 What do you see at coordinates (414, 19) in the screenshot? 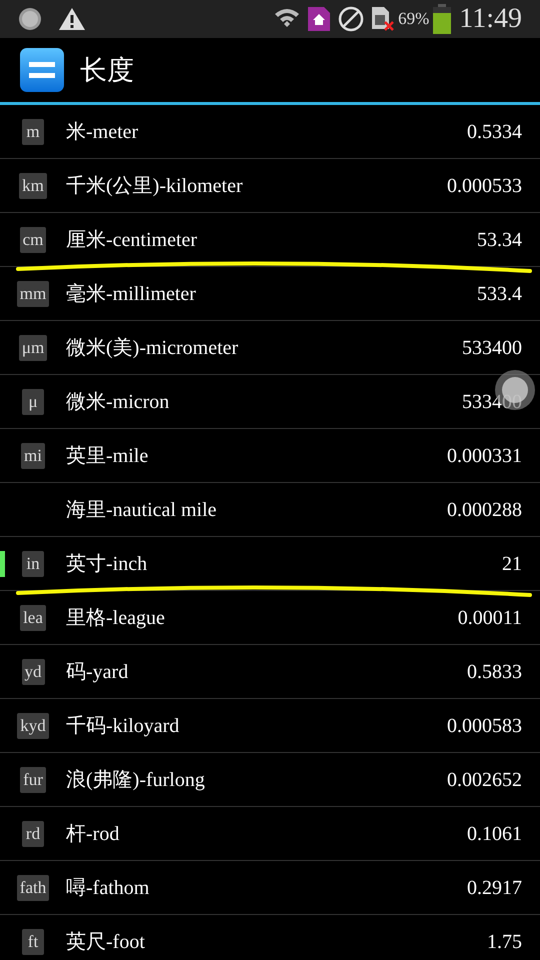
I see `battery-percentage: 69%` at bounding box center [414, 19].